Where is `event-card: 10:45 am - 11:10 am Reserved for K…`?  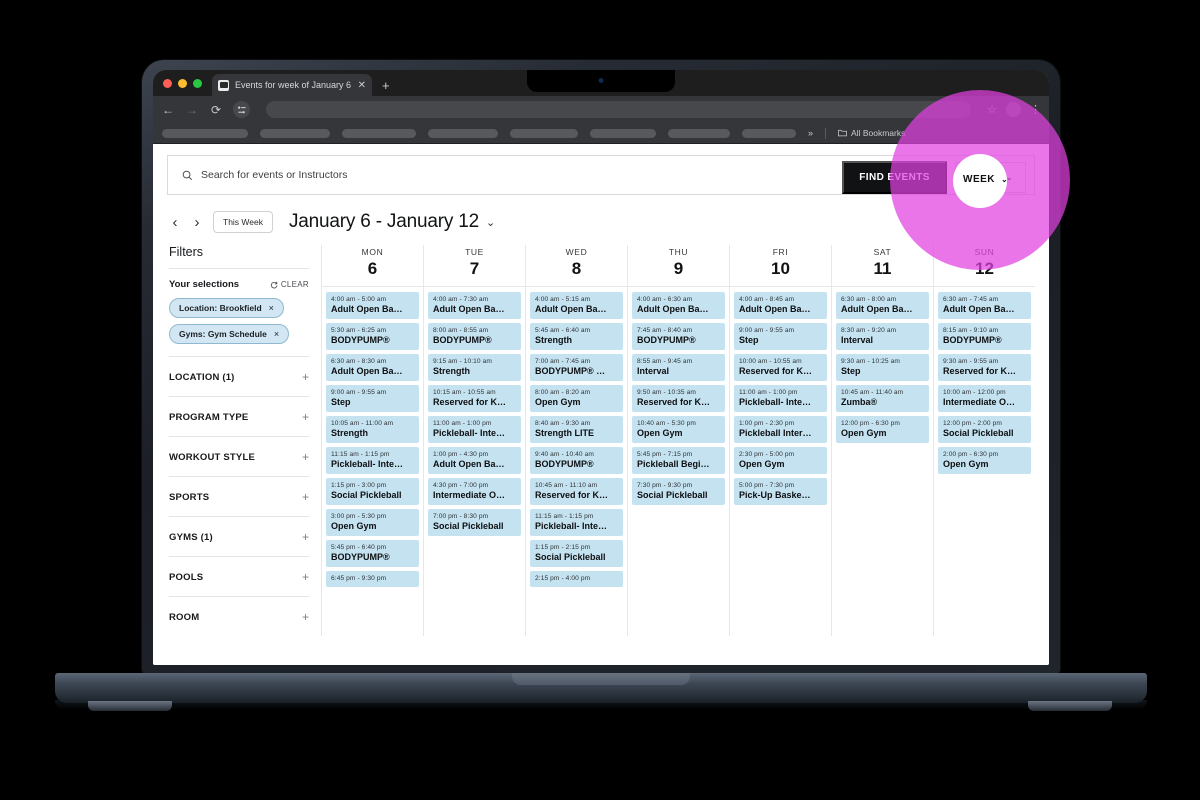
event-card: 10:45 am - 11:10 am Reserved for K… is located at coordinates (576, 491).